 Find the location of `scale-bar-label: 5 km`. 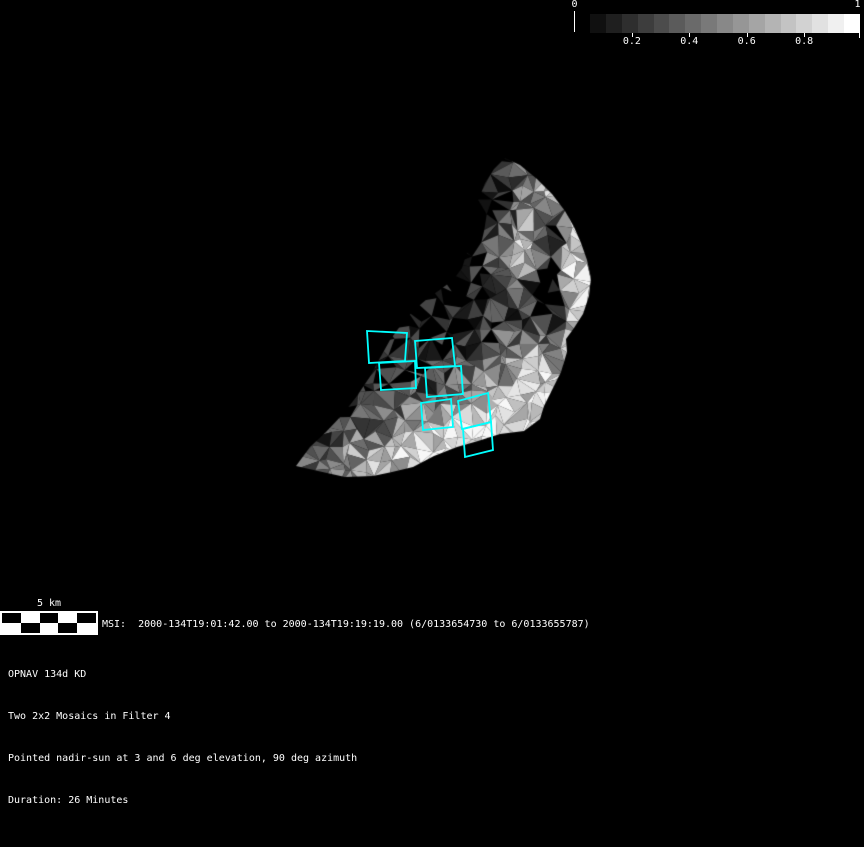

scale-bar-label: 5 km is located at coordinates (49, 603).